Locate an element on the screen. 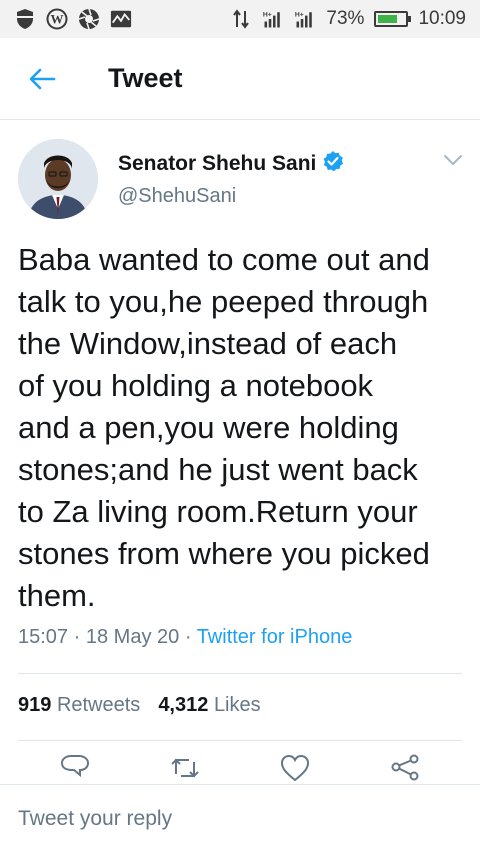 This screenshot has height=854, width=480. battery-percent: 73% is located at coordinates (345, 18).